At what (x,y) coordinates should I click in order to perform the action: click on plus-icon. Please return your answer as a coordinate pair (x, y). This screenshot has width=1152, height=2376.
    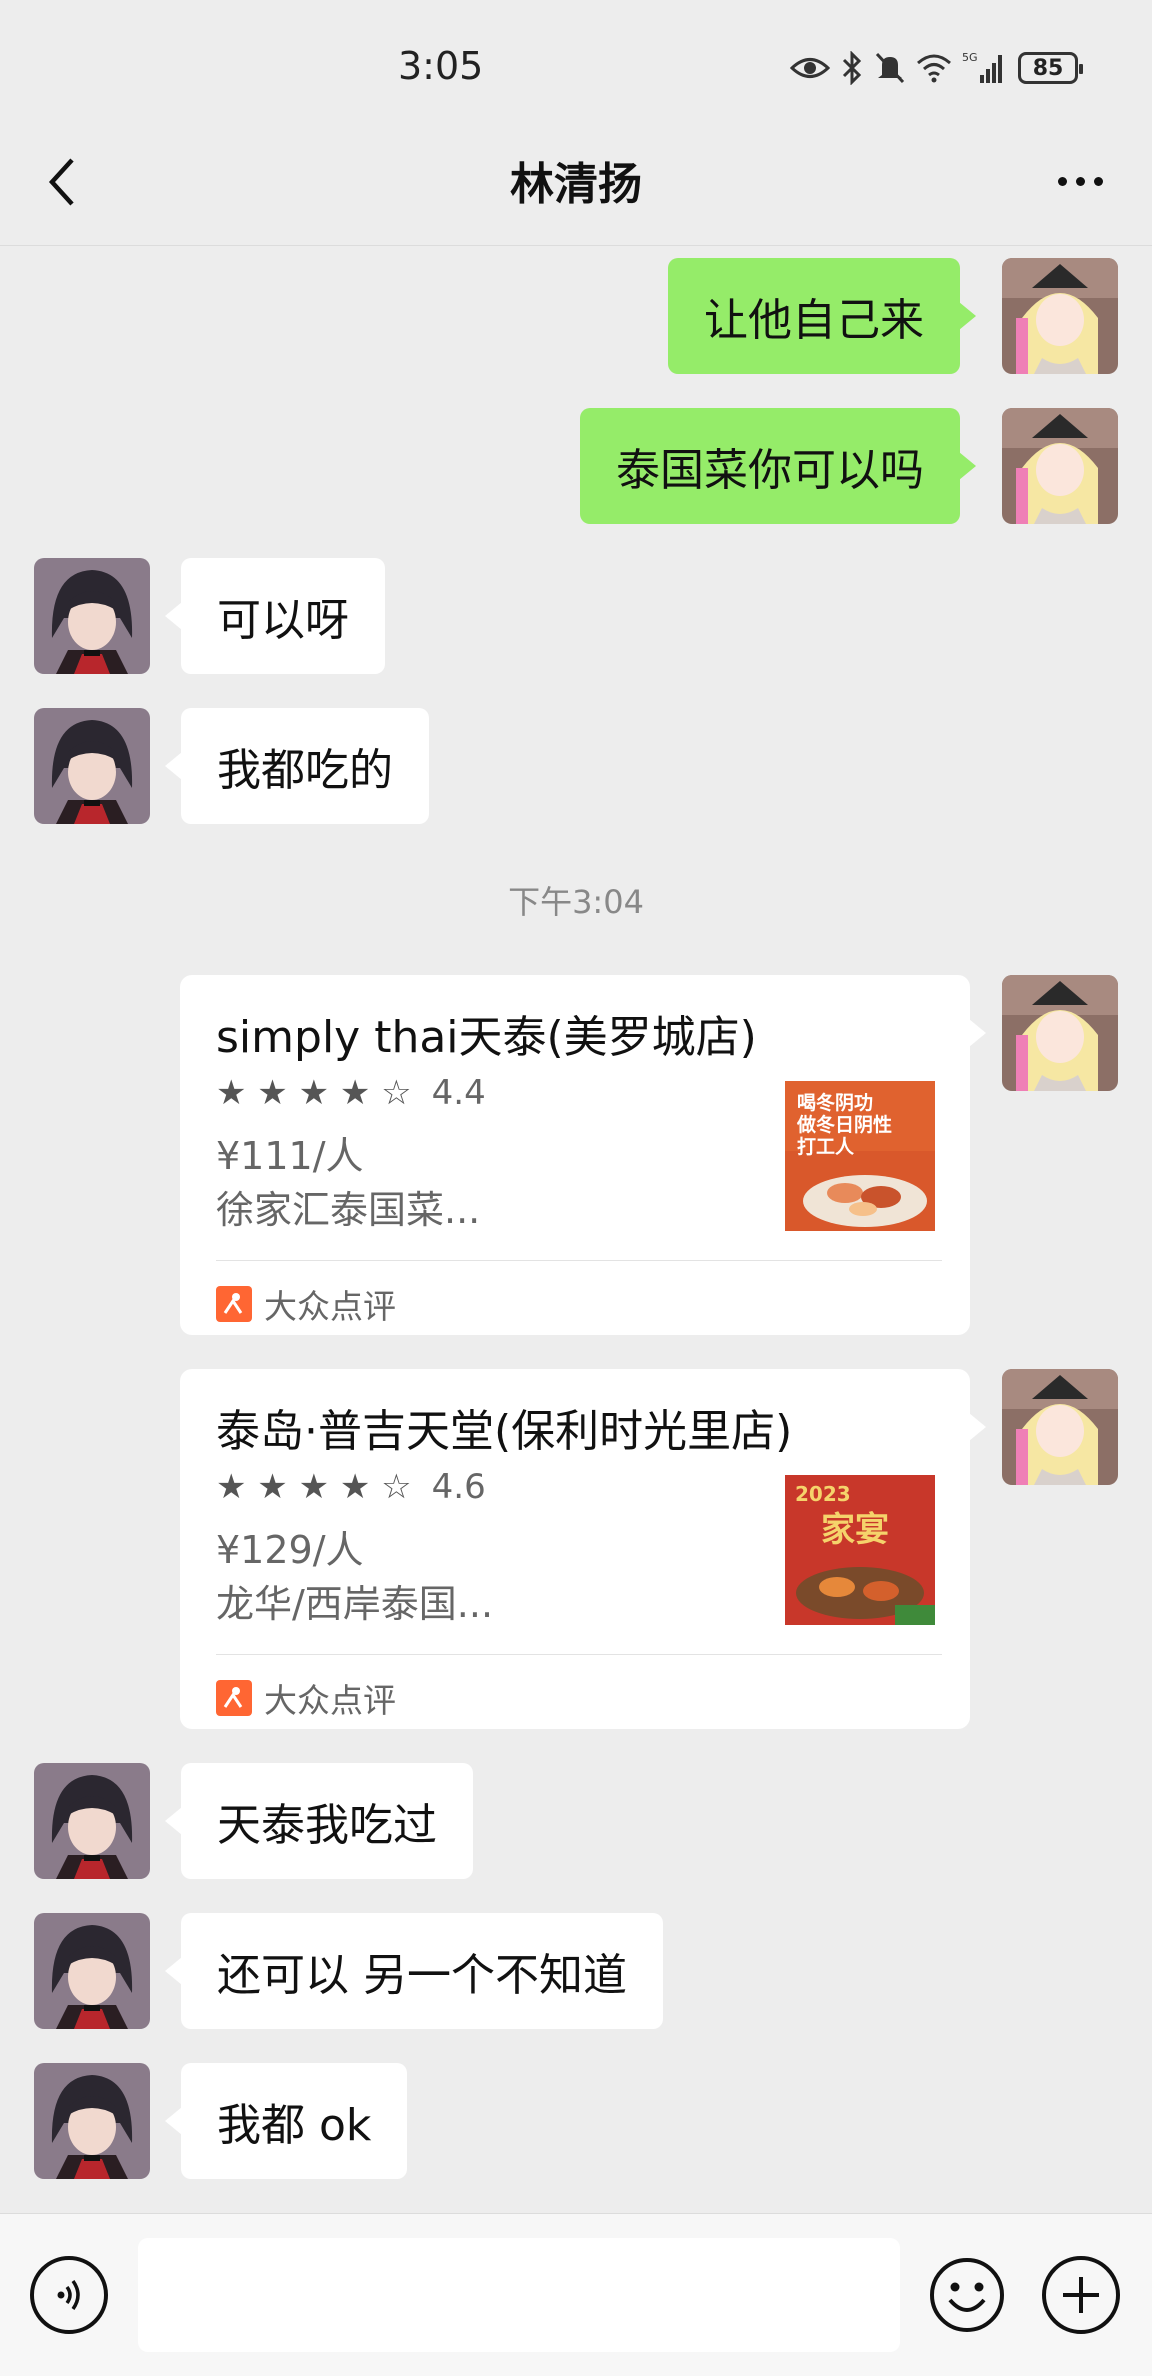
    Looking at the image, I should click on (1081, 2295).